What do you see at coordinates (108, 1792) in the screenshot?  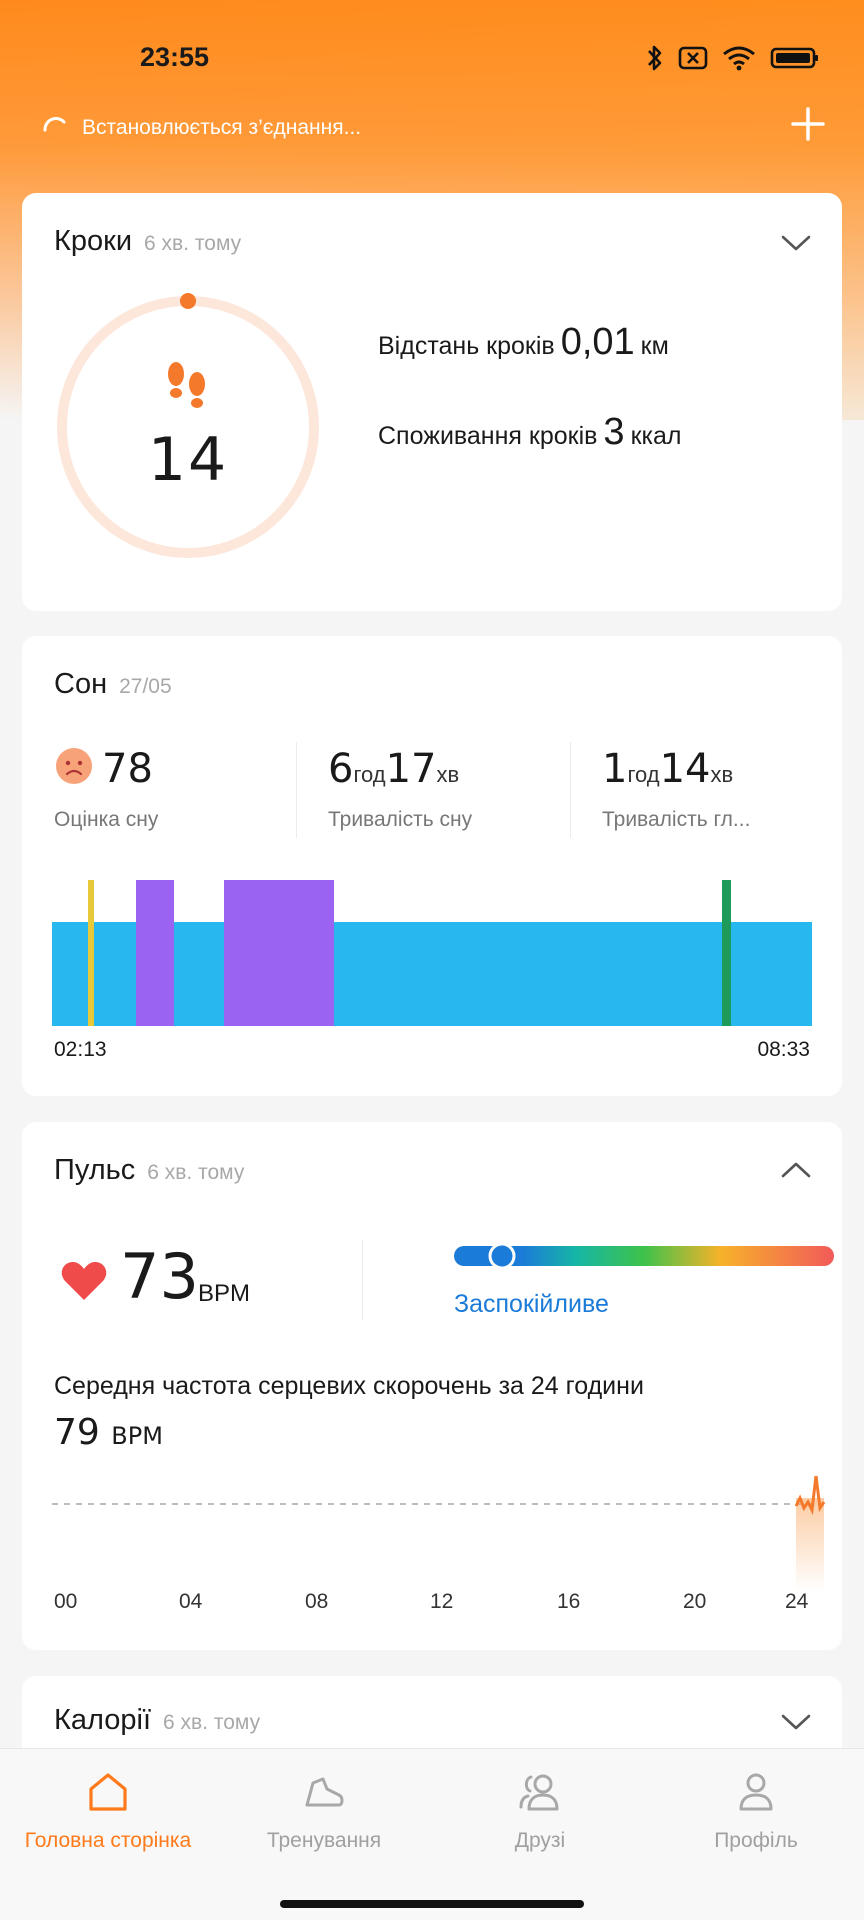 I see `home-icon` at bounding box center [108, 1792].